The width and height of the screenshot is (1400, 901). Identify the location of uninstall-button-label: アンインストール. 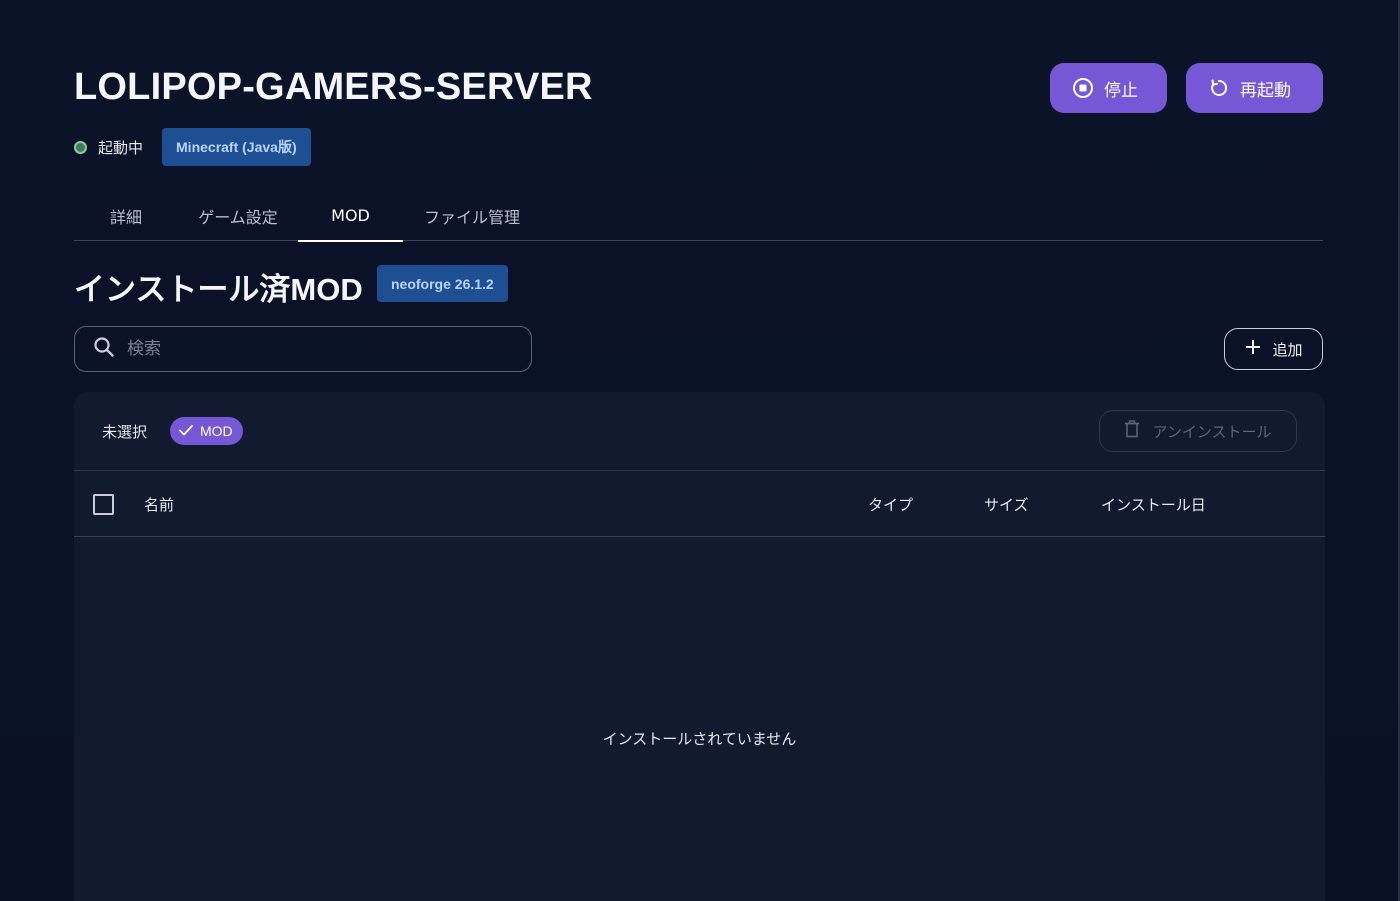
(1212, 431).